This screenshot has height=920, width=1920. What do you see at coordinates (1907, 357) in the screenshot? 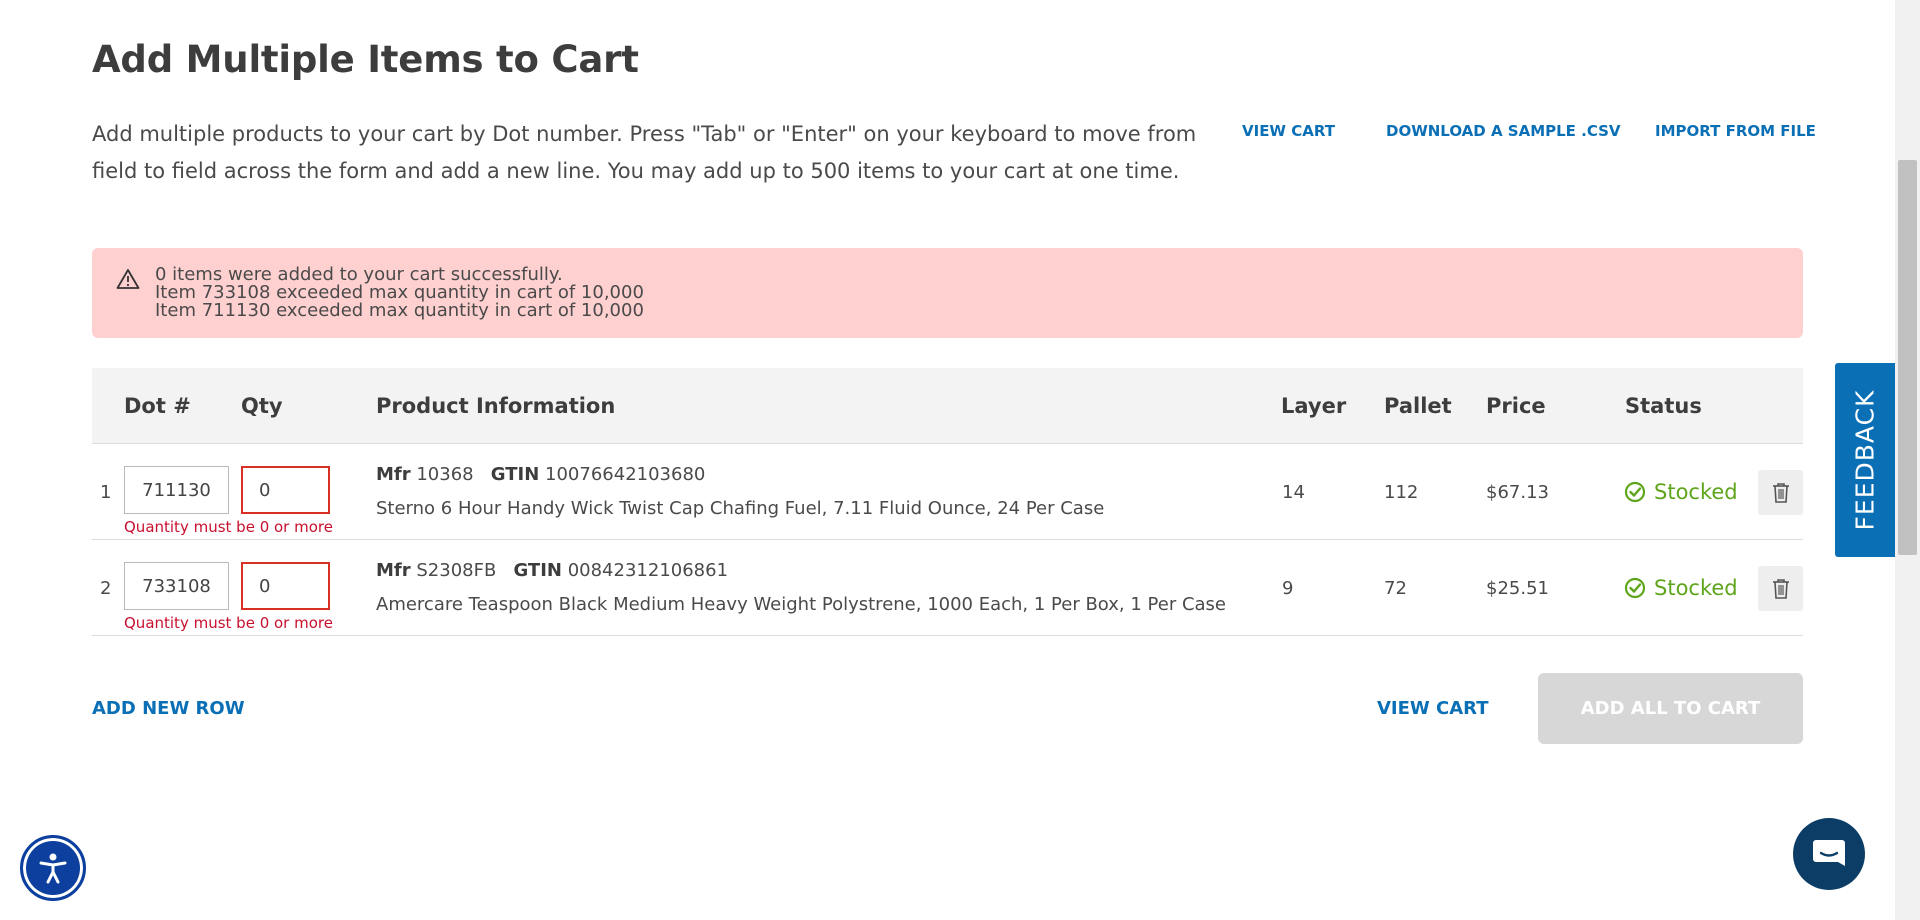
I see `scrollbar-thumb` at bounding box center [1907, 357].